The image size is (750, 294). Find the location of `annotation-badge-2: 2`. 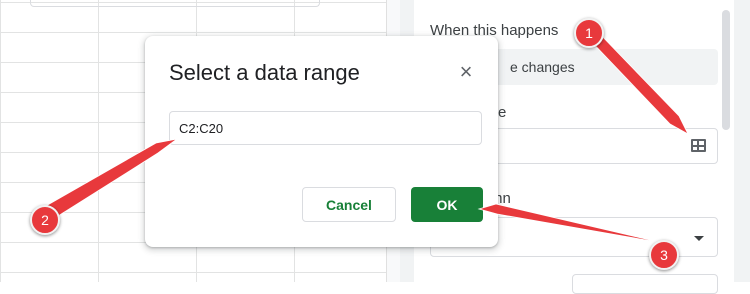

annotation-badge-2: 2 is located at coordinates (45, 220).